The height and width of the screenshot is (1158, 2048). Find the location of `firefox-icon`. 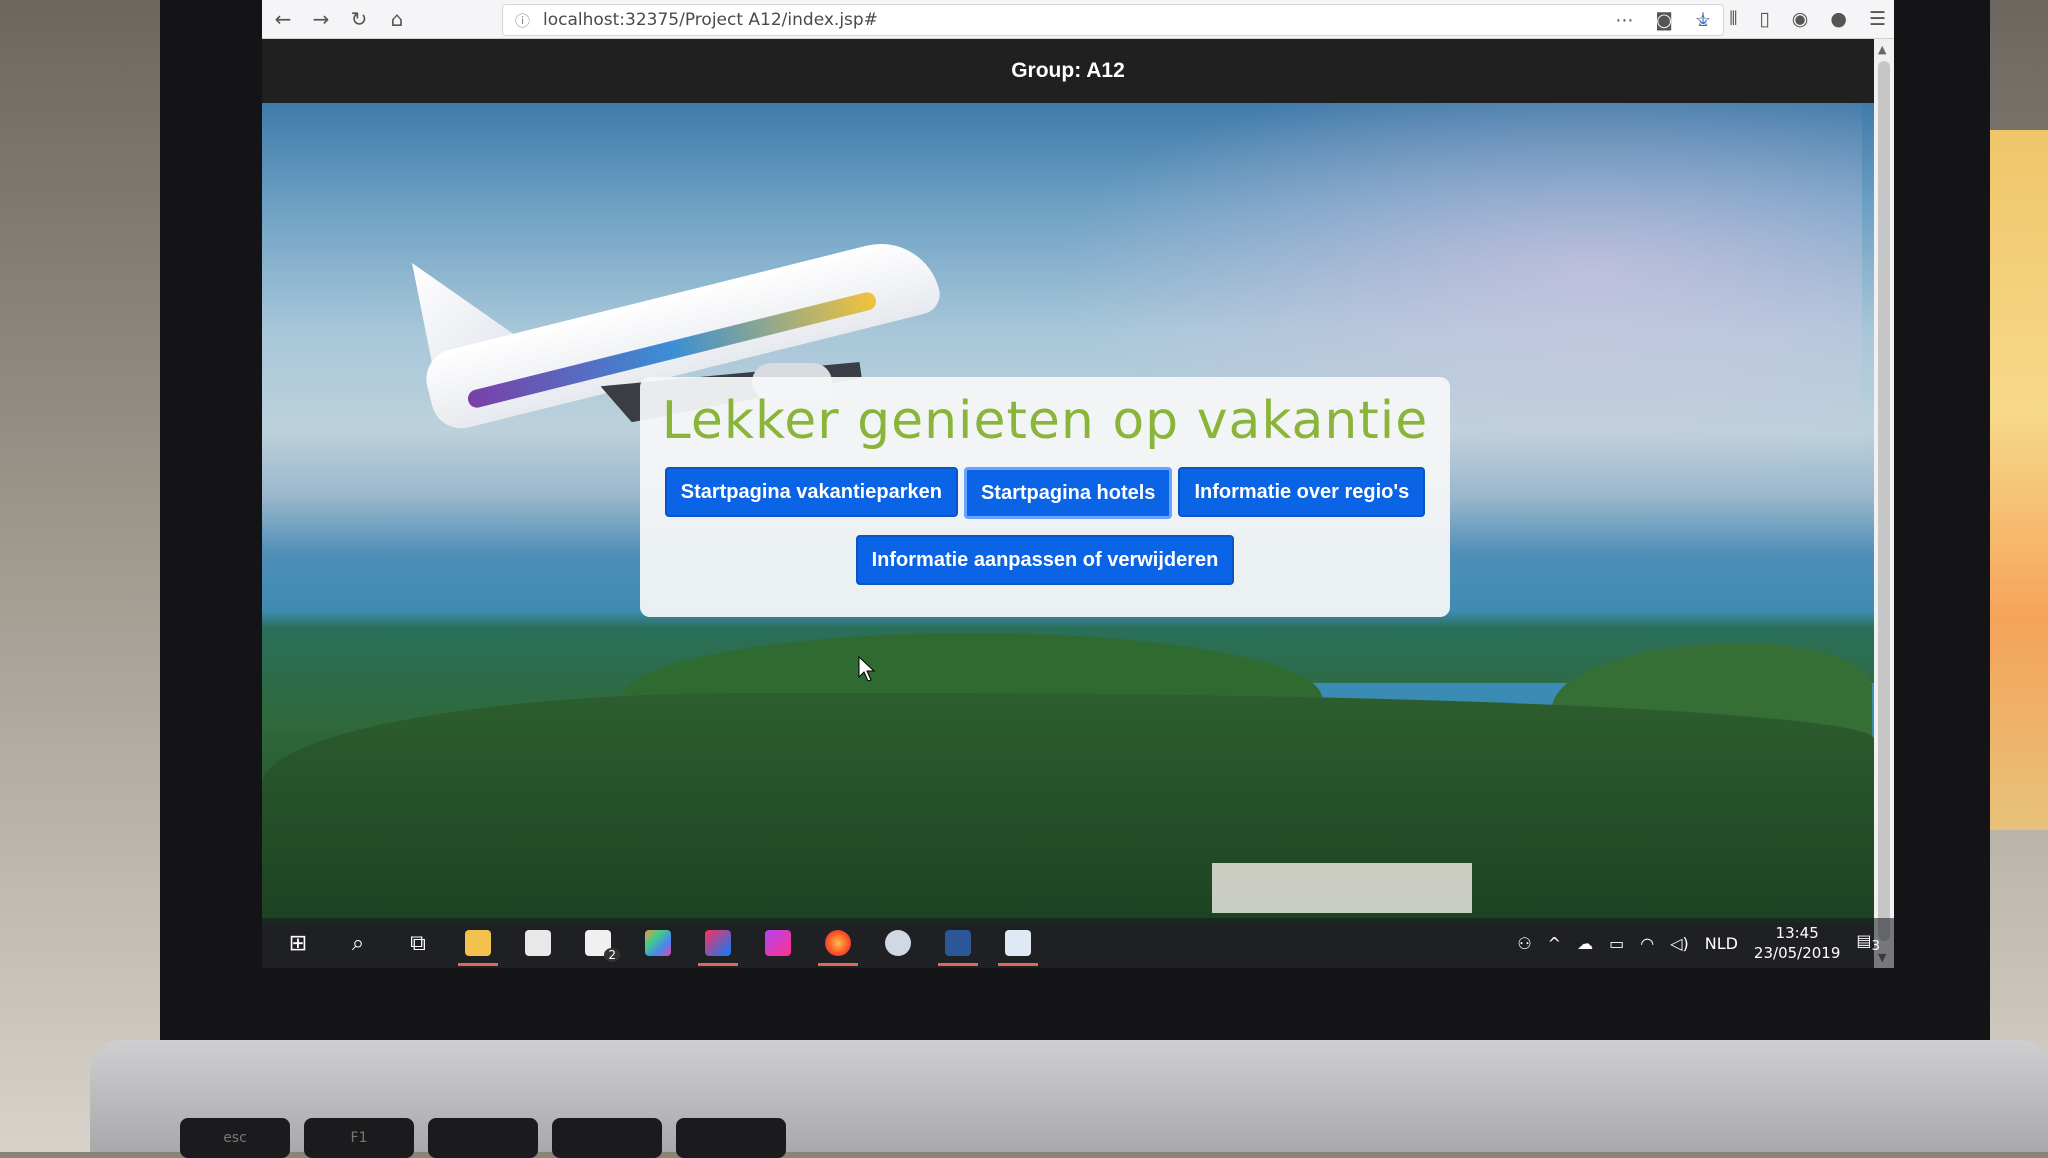

firefox-icon is located at coordinates (838, 943).